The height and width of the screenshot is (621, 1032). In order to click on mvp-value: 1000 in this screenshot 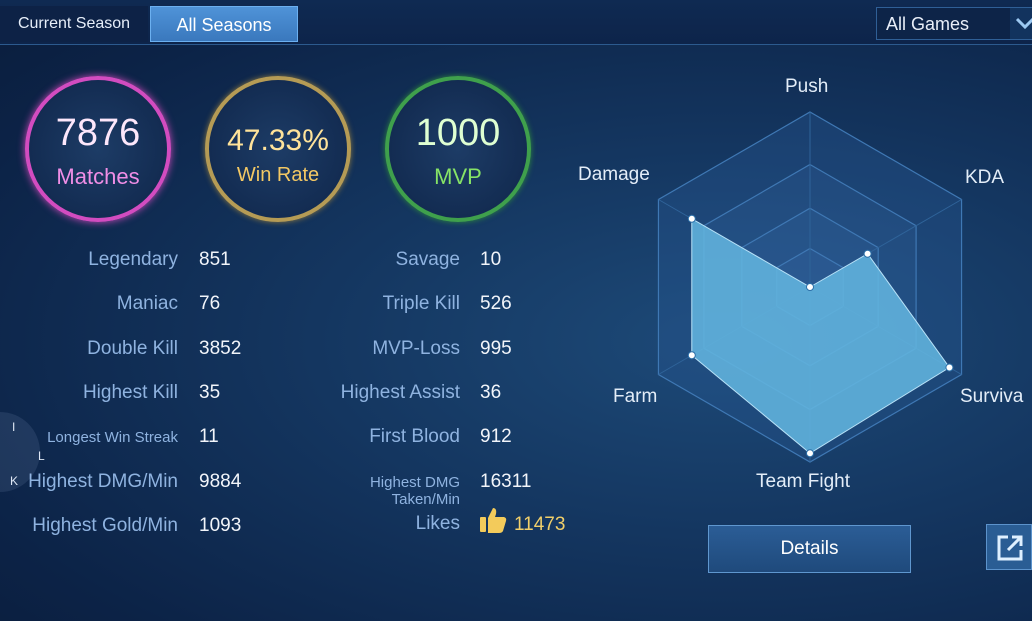, I will do `click(458, 133)`.